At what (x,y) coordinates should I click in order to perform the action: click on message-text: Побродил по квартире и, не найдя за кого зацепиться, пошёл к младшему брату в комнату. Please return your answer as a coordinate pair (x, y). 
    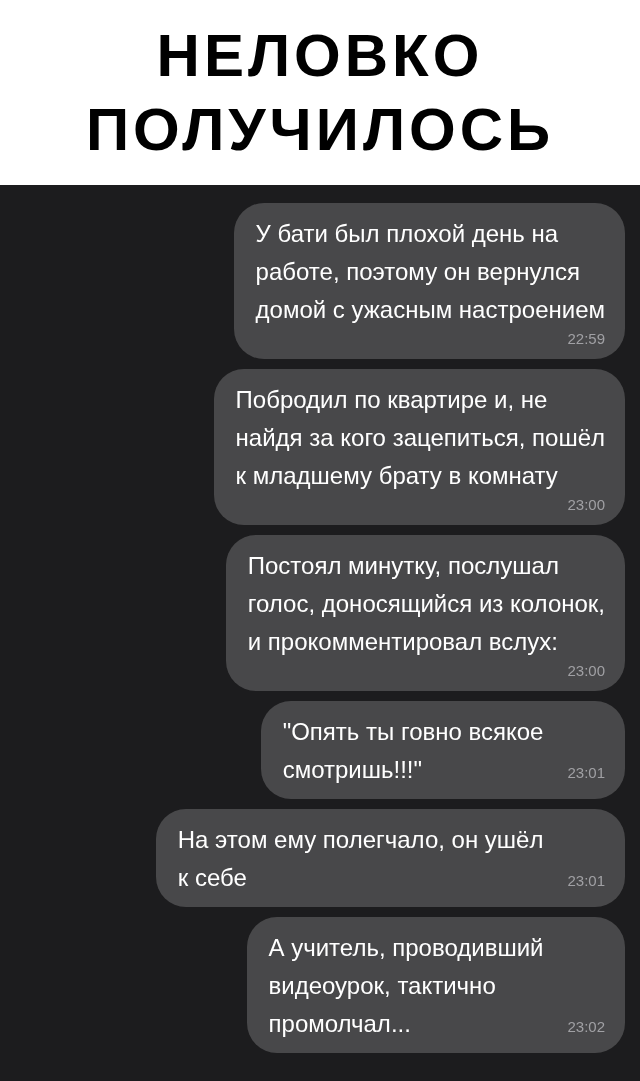
    Looking at the image, I should click on (420, 438).